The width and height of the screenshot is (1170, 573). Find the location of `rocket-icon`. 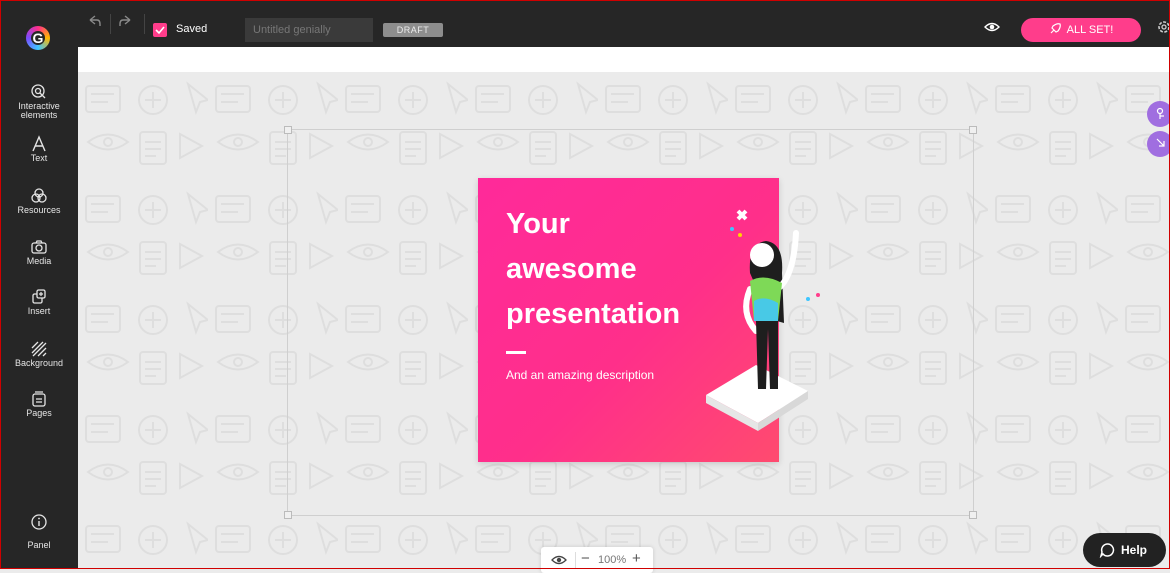

rocket-icon is located at coordinates (1055, 28).